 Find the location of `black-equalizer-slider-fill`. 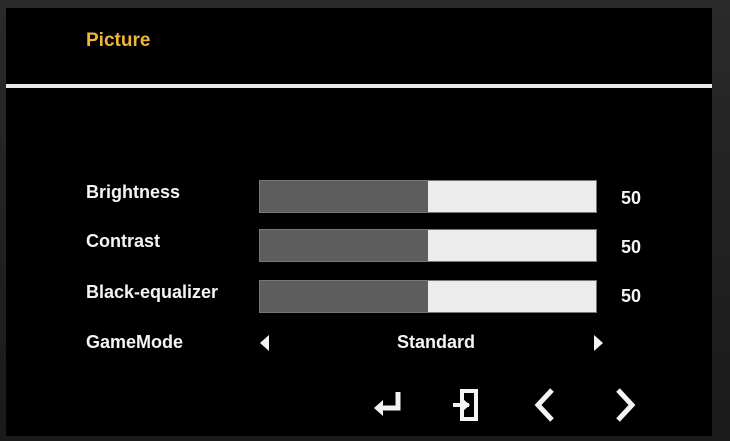

black-equalizer-slider-fill is located at coordinates (344, 296).